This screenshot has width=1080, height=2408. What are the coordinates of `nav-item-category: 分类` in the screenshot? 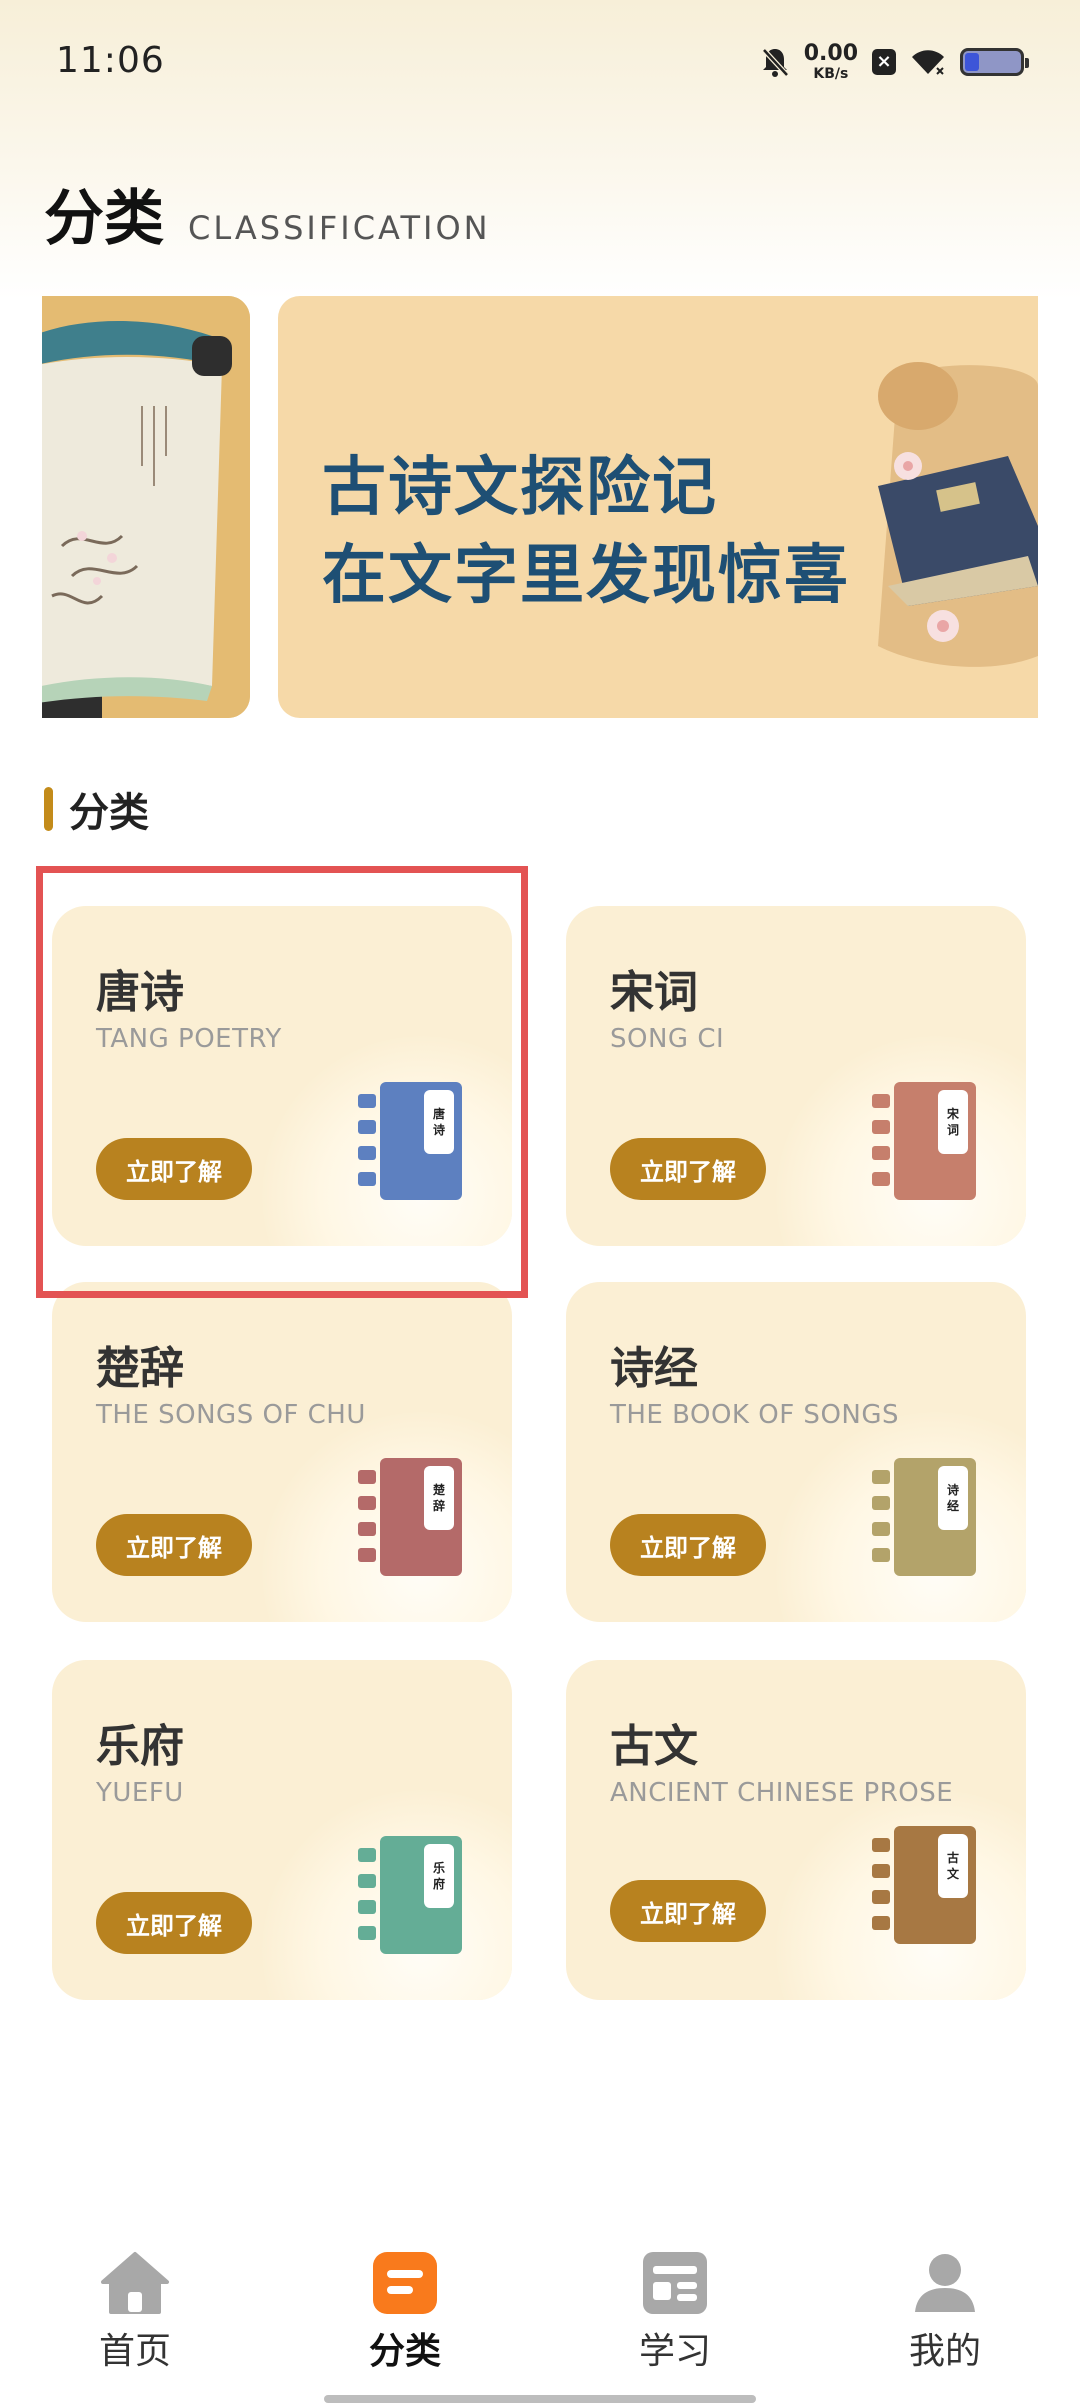 It's located at (405, 2312).